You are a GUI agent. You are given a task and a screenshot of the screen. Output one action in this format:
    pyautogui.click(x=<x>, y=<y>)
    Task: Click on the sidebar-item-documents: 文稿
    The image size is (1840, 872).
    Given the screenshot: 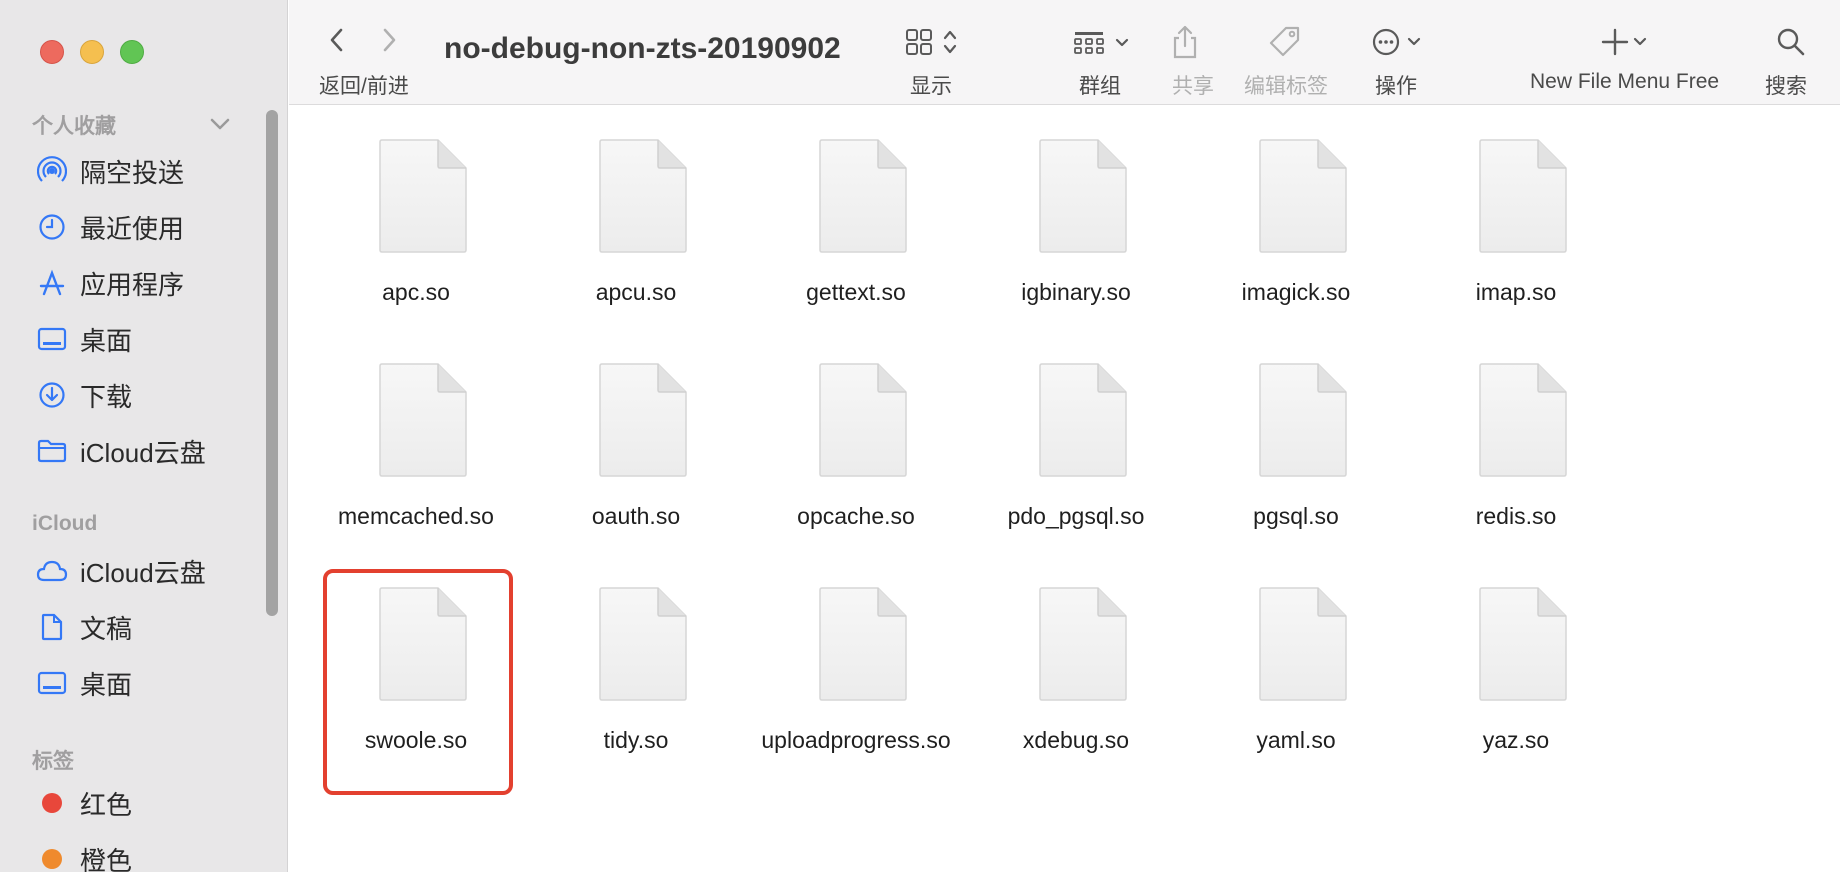 What is the action you would take?
    pyautogui.click(x=151, y=627)
    